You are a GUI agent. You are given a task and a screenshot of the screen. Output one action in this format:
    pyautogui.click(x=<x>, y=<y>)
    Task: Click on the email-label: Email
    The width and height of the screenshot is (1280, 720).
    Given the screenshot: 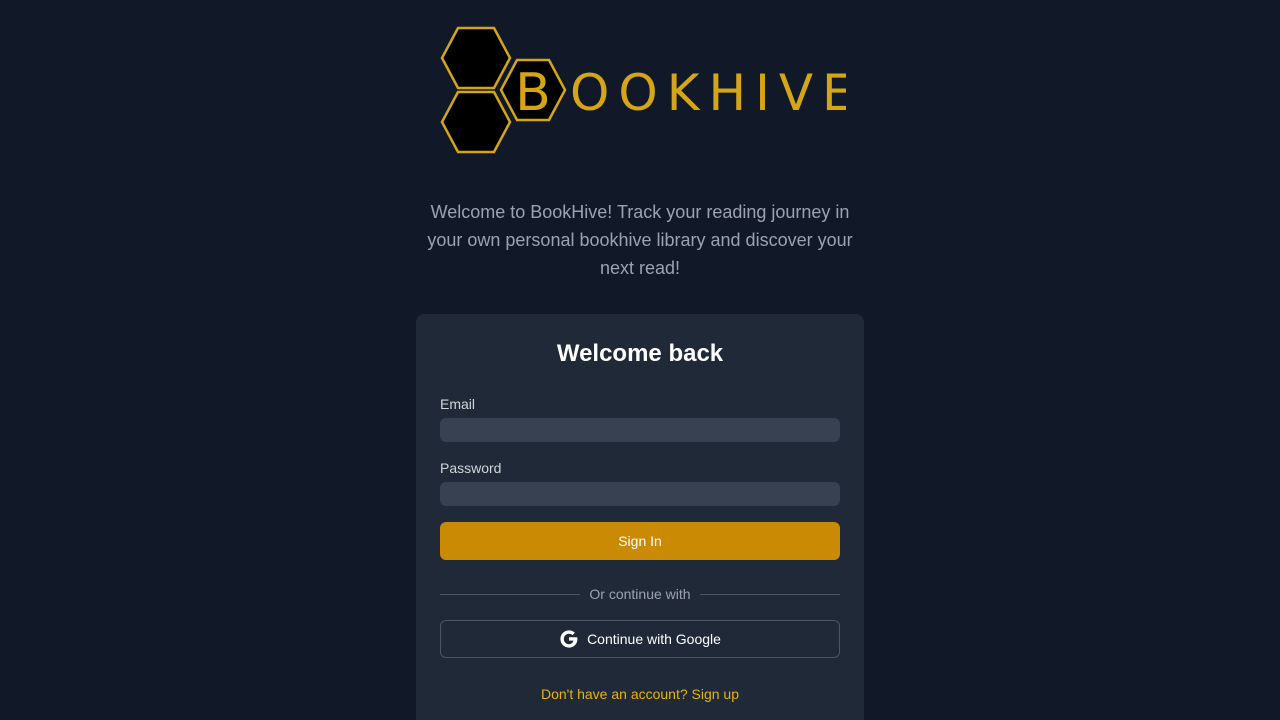 What is the action you would take?
    pyautogui.click(x=458, y=404)
    